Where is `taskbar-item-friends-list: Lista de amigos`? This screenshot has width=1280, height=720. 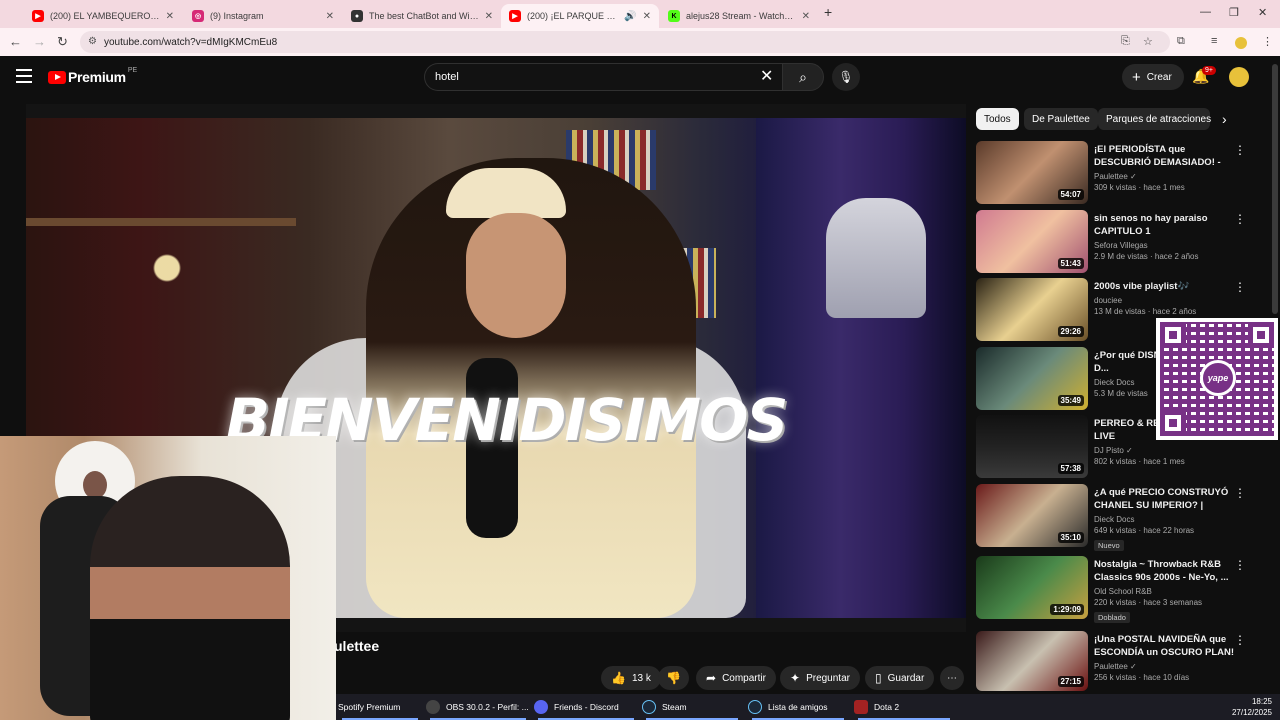
taskbar-item-friends-list: Lista de amigos is located at coordinates (798, 707).